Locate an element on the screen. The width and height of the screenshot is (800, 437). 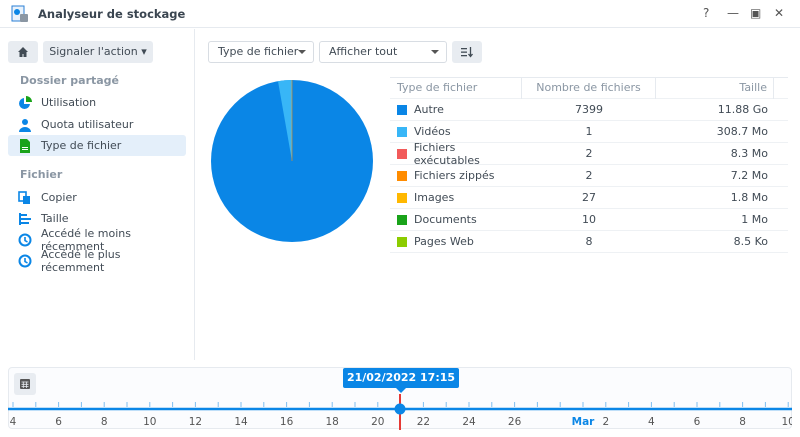
column-header-size: Taille is located at coordinates (715, 88).